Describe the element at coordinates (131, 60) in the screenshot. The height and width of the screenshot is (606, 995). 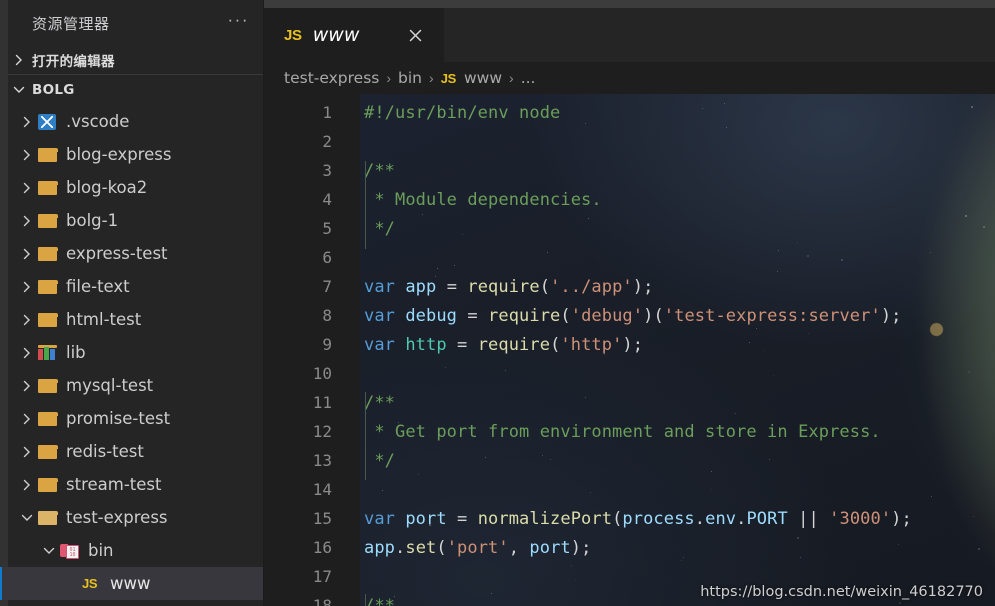
I see `sidebar-section-open-editors: 打开的编辑器` at that location.